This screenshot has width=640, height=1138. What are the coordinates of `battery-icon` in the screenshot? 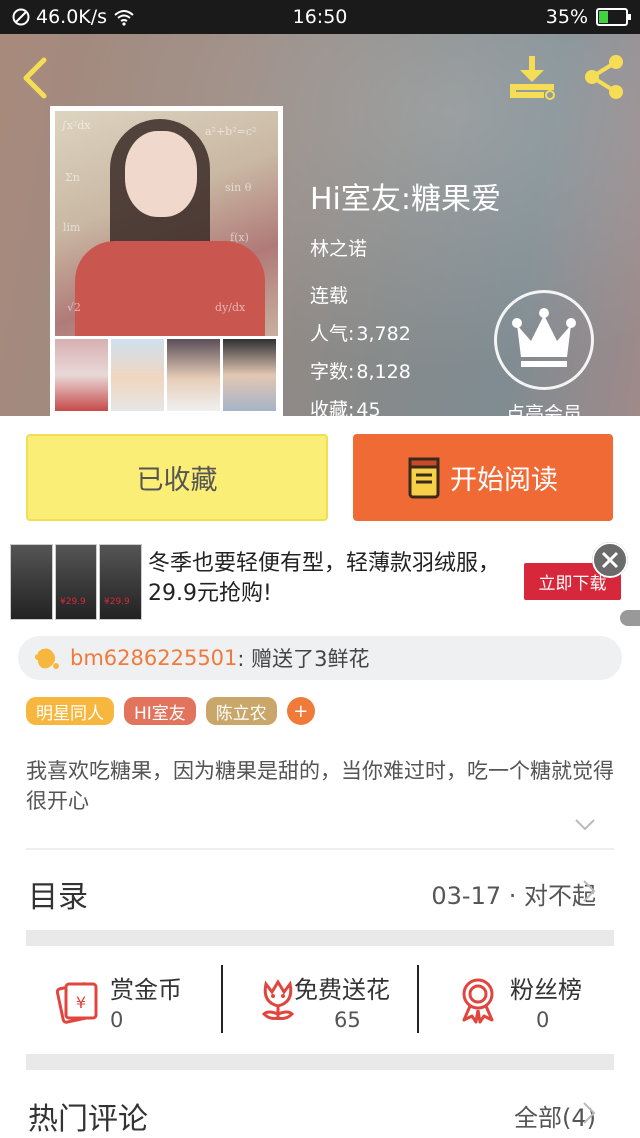 It's located at (613, 17).